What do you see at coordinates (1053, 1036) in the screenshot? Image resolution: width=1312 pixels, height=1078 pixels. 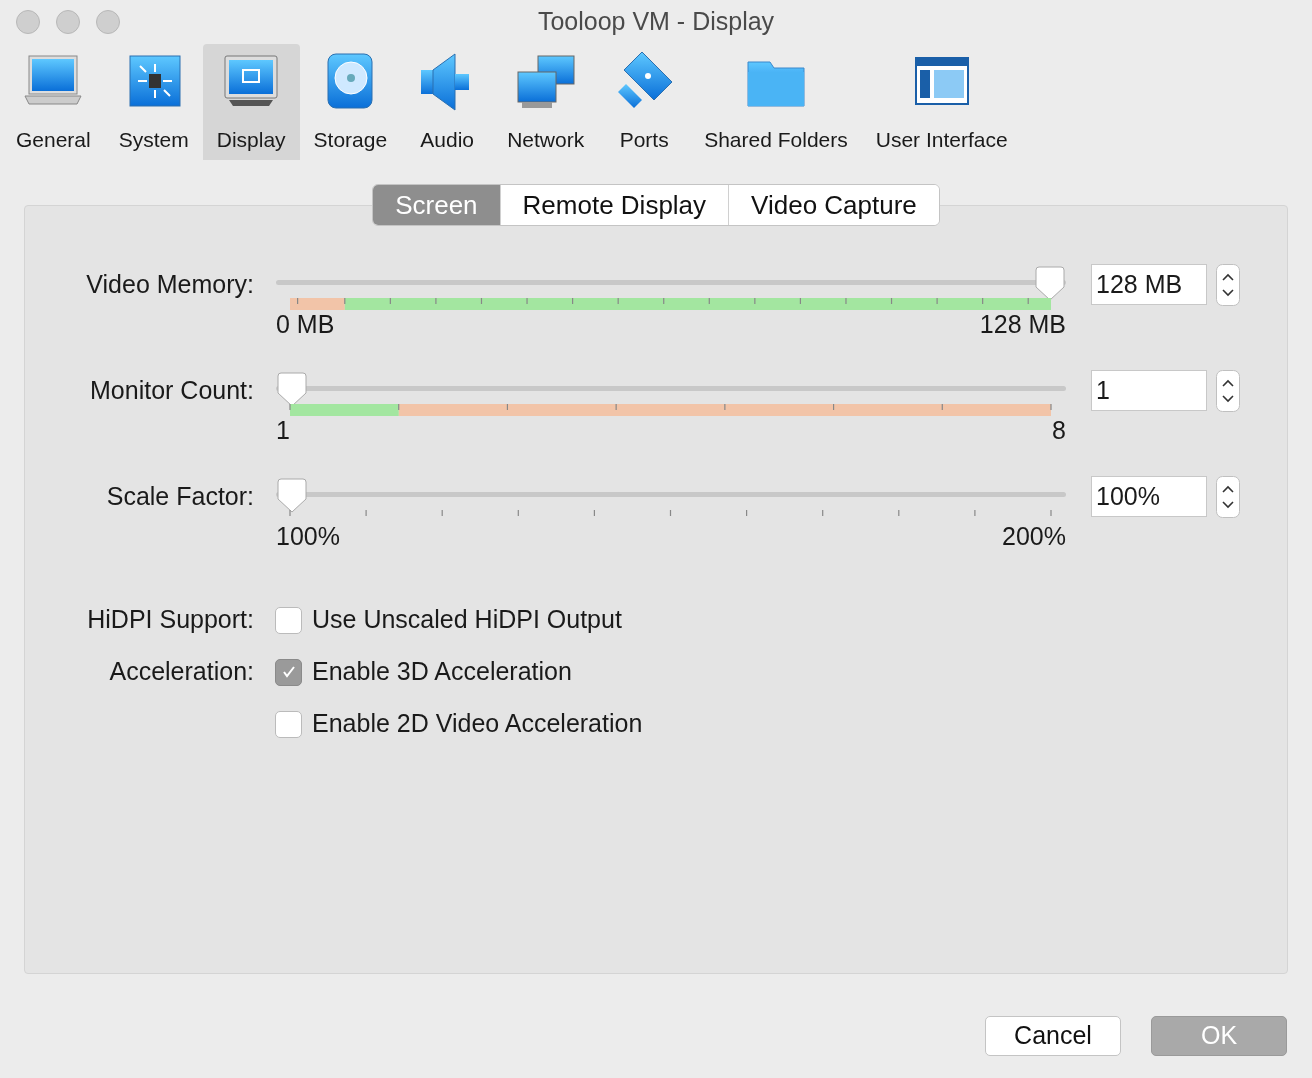 I see `dialog-button: Cancel` at bounding box center [1053, 1036].